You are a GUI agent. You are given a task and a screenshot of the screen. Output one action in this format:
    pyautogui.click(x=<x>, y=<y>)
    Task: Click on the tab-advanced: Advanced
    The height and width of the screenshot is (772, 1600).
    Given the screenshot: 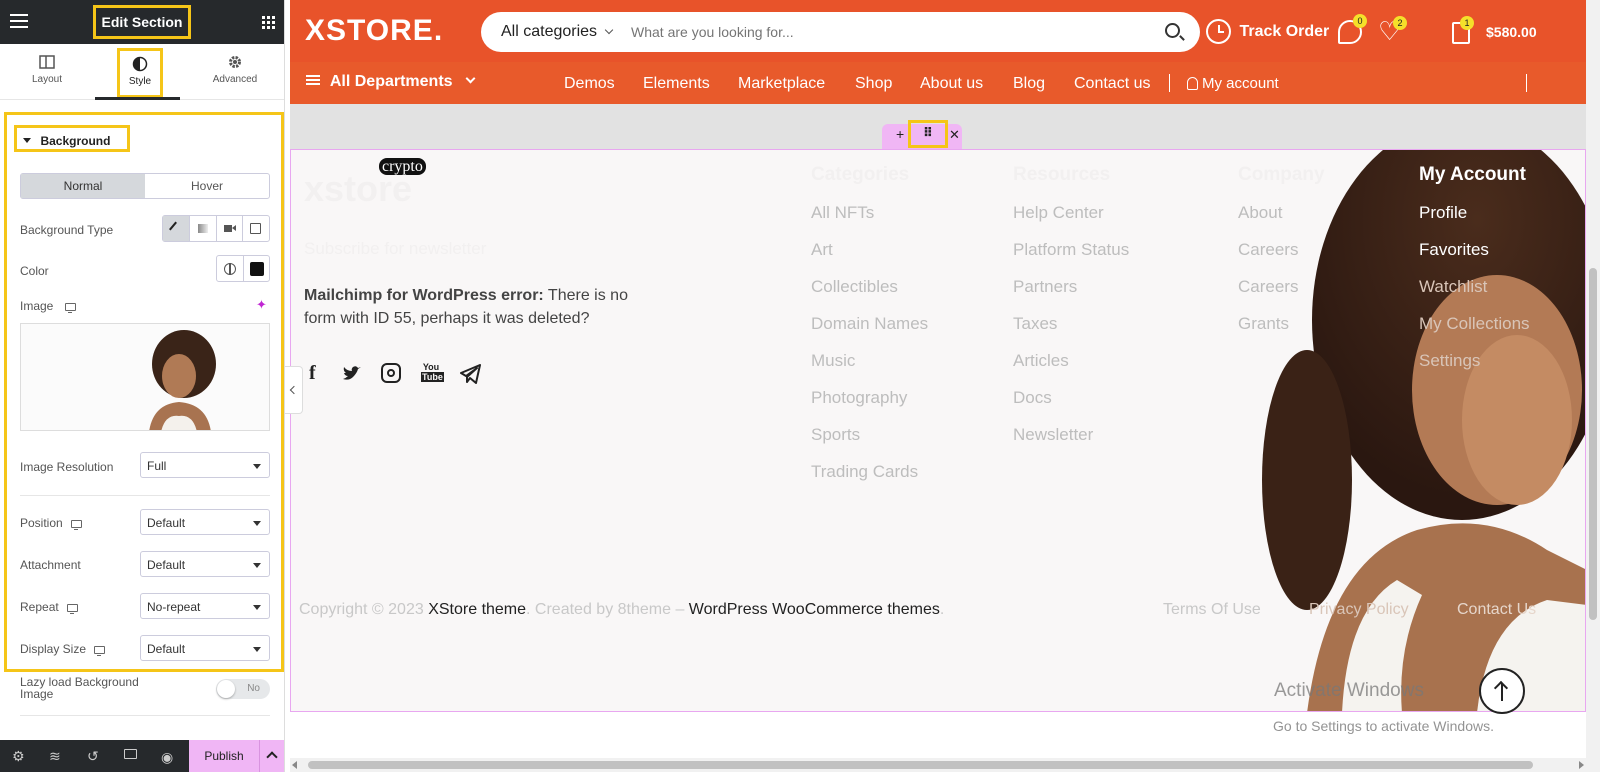 What is the action you would take?
    pyautogui.click(x=235, y=71)
    